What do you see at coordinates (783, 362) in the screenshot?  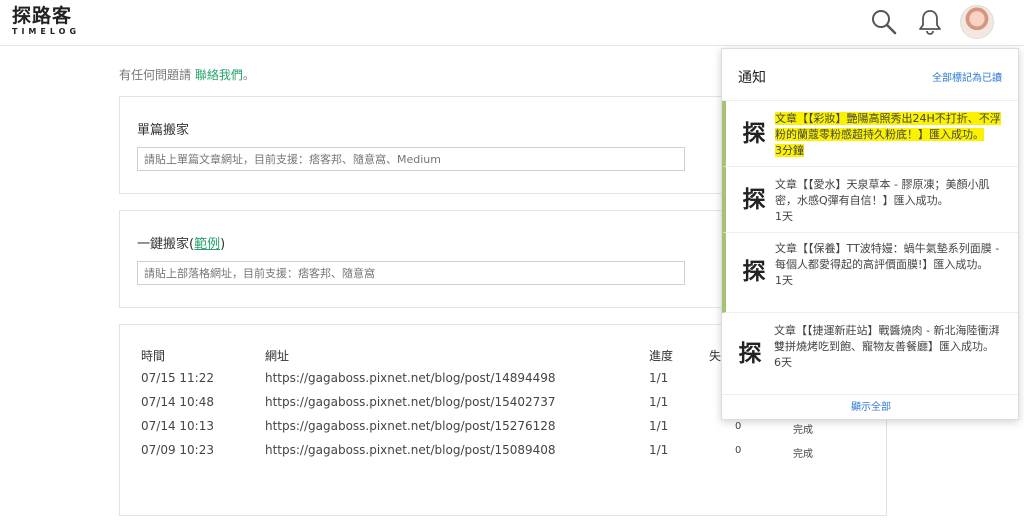 I see `notification-time: 6天` at bounding box center [783, 362].